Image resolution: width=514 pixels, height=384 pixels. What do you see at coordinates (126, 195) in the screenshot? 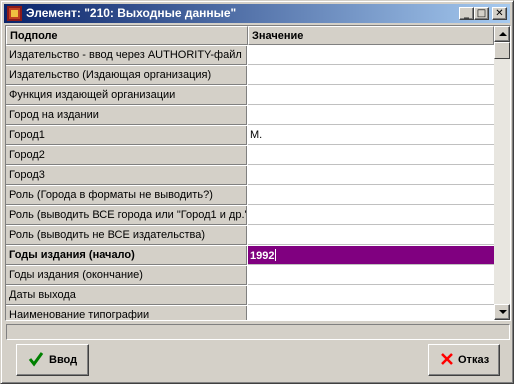
I see `field-name-cell: Роль (Города в форматы не выводить?)` at bounding box center [126, 195].